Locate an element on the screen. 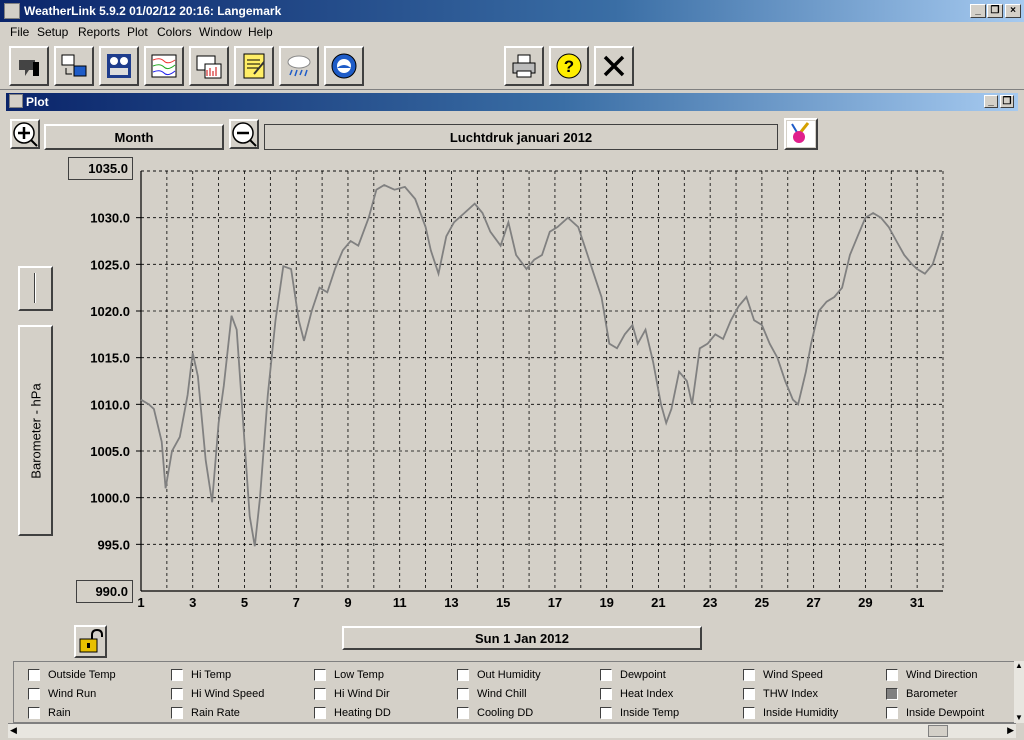  restore-icon: ❐ is located at coordinates (995, 11).